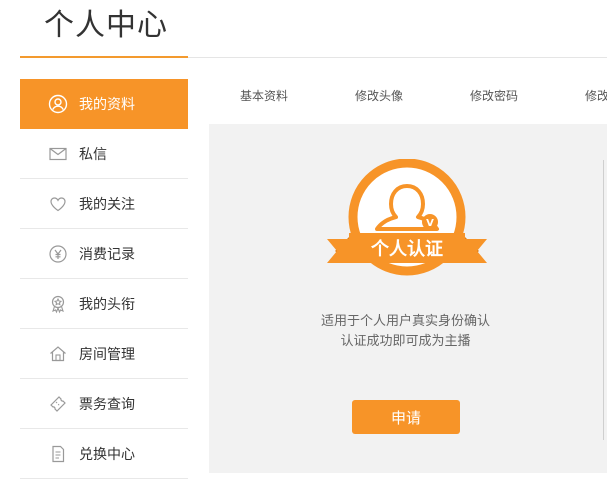 The image size is (607, 500). I want to click on page-title: 个人中心, so click(106, 25).